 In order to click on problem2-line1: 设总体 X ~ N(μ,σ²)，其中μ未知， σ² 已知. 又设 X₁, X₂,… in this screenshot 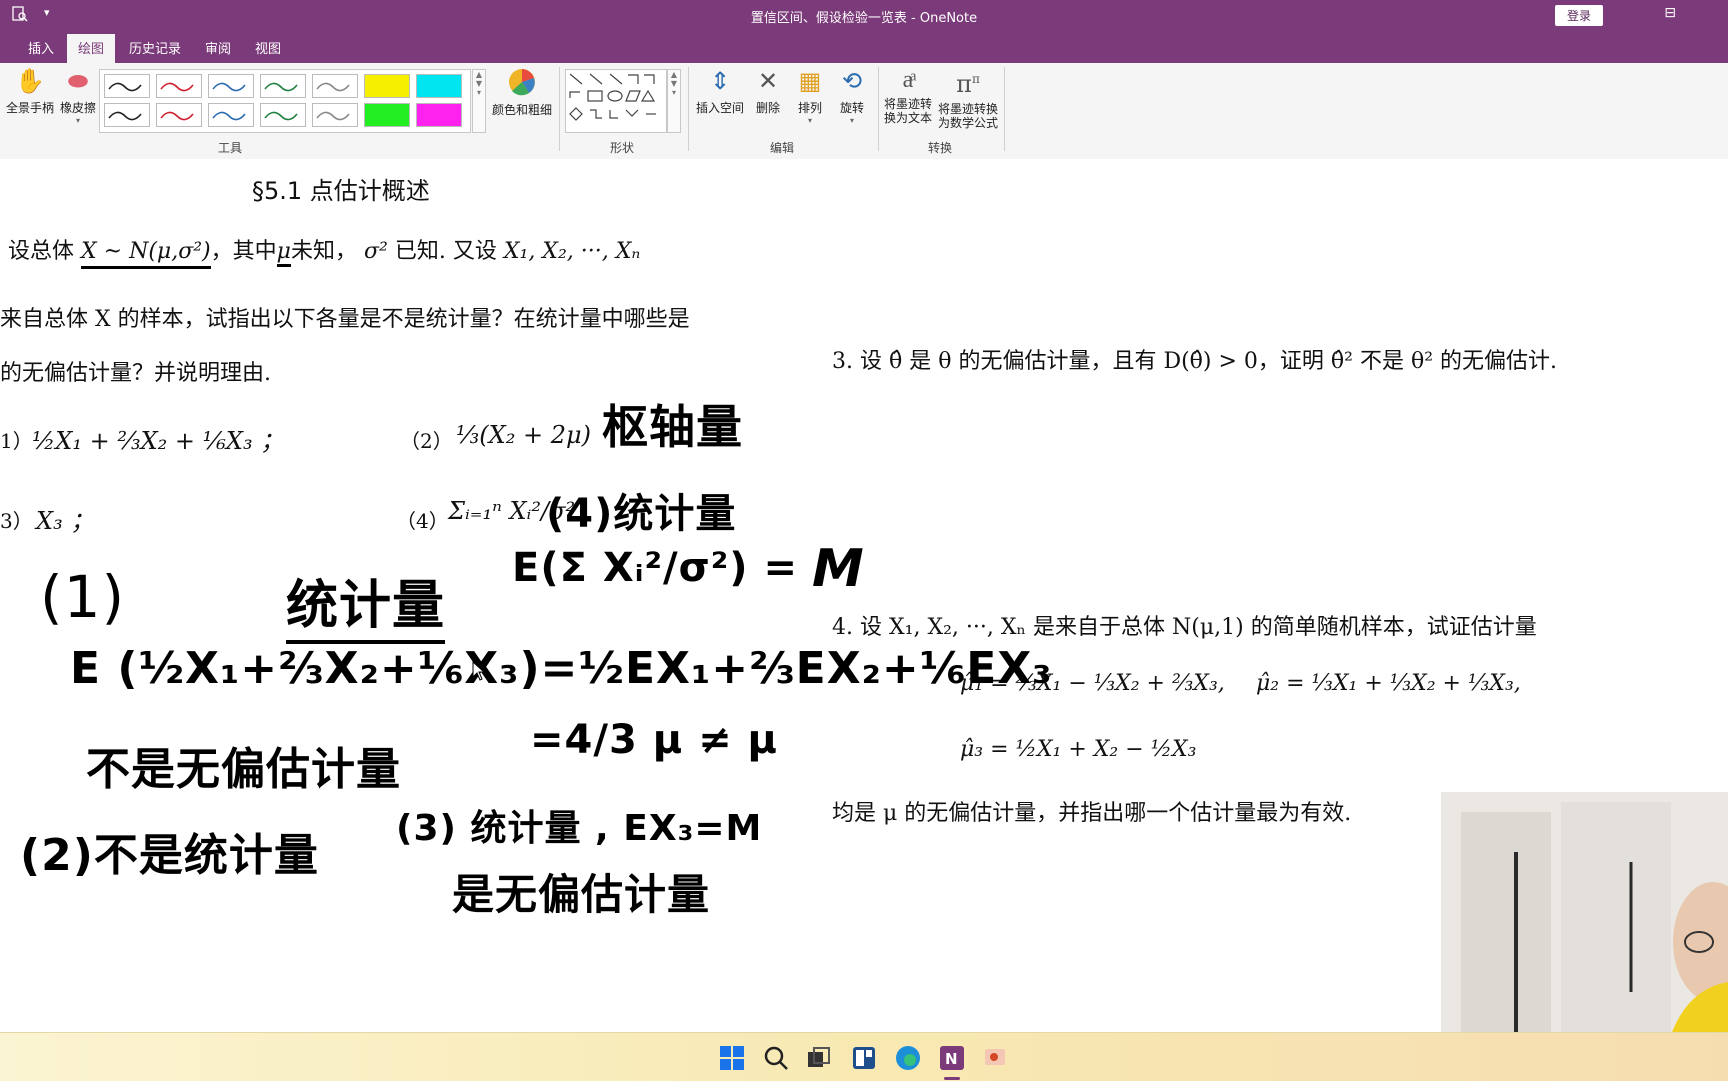, I will do `click(324, 251)`.